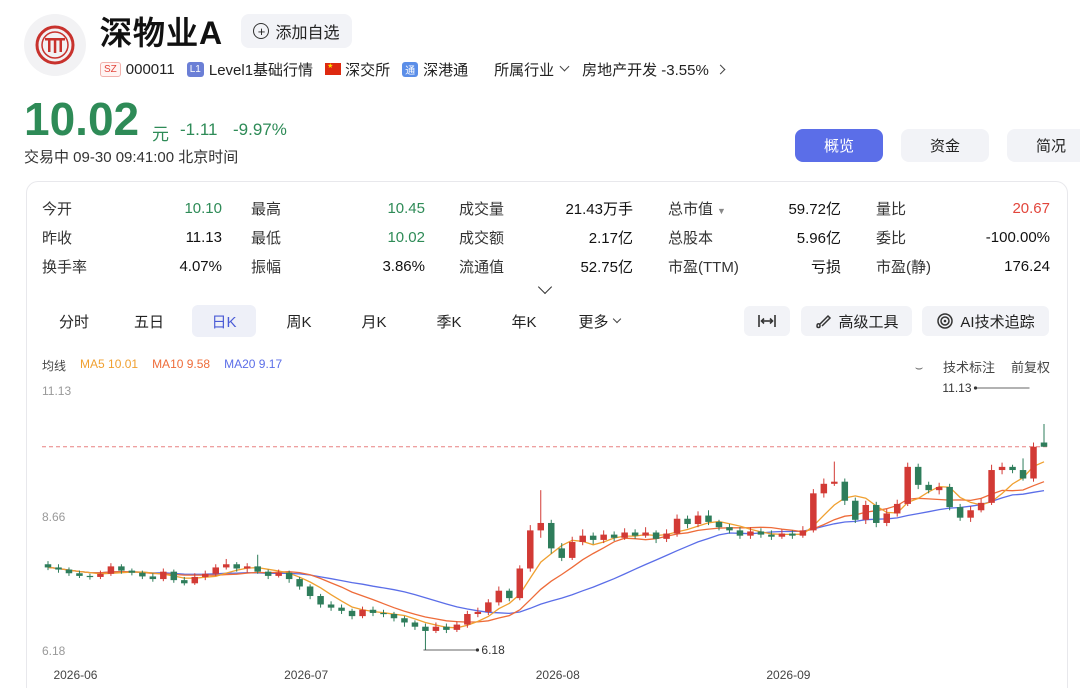 The width and height of the screenshot is (1080, 688). I want to click on max-price-label: 11.13, so click(956, 388).